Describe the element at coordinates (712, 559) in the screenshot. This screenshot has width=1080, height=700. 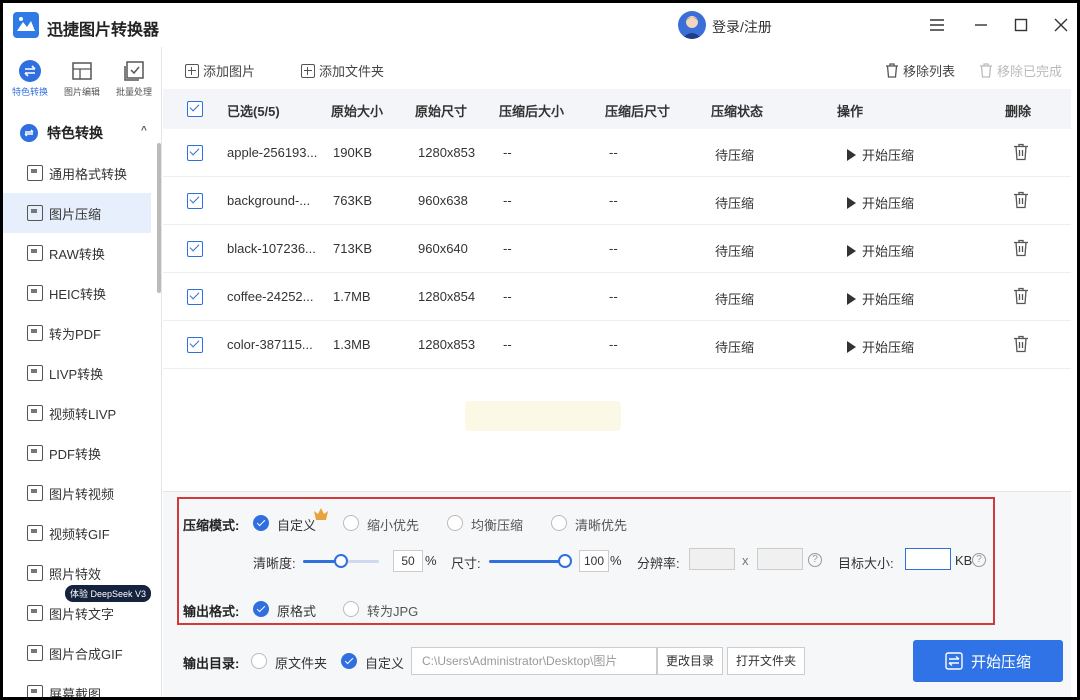
I see `resolution-width-input` at that location.